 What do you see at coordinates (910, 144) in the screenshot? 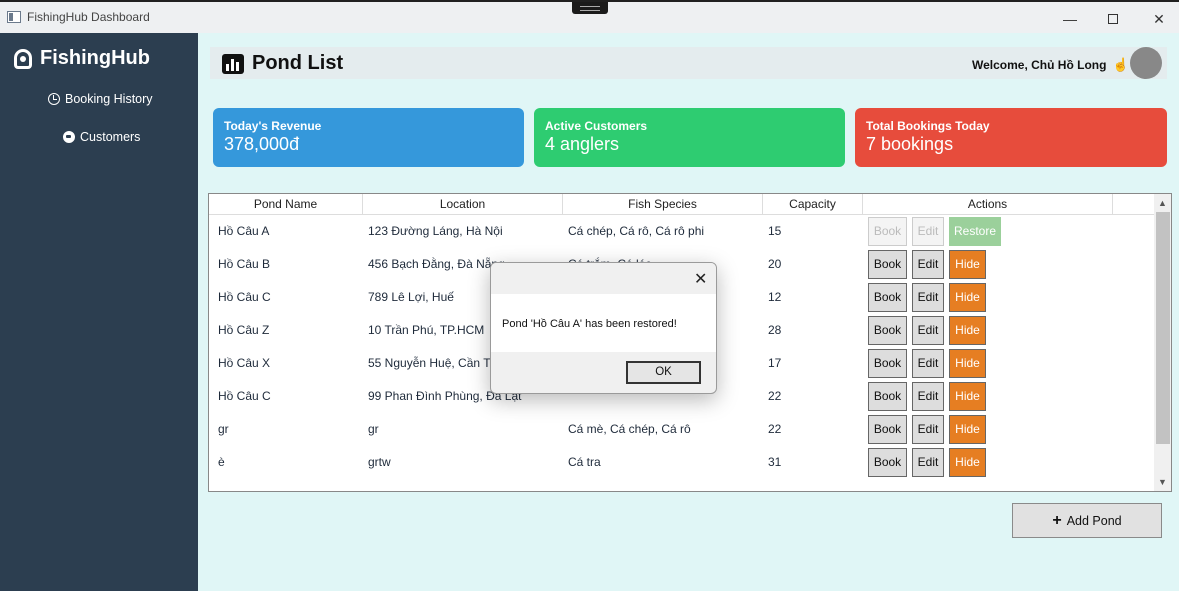
I see `total-bookings-value: 7 bookings` at bounding box center [910, 144].